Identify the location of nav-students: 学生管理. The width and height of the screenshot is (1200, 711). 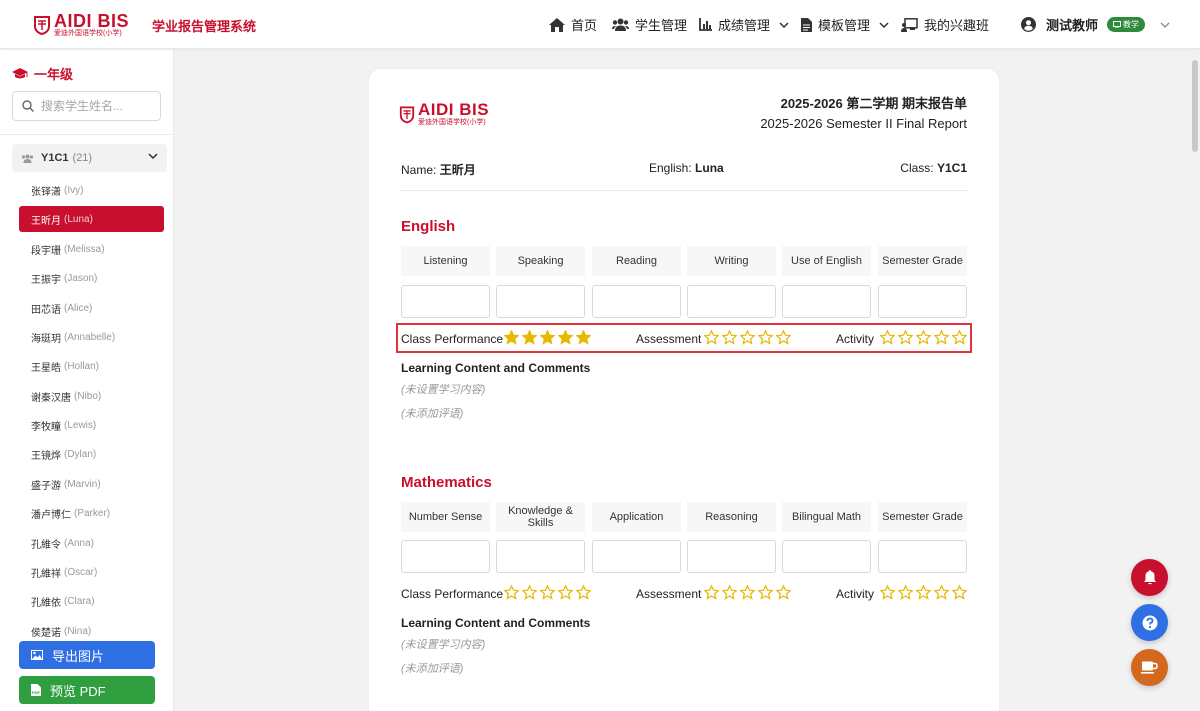
(649, 24).